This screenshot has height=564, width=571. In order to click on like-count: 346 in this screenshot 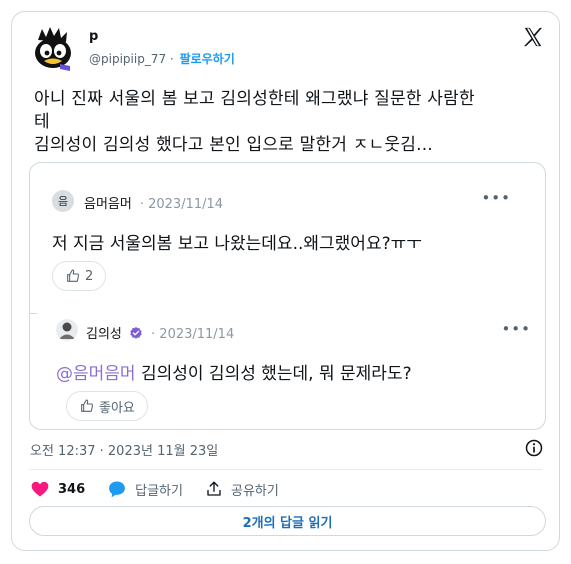, I will do `click(72, 489)`.